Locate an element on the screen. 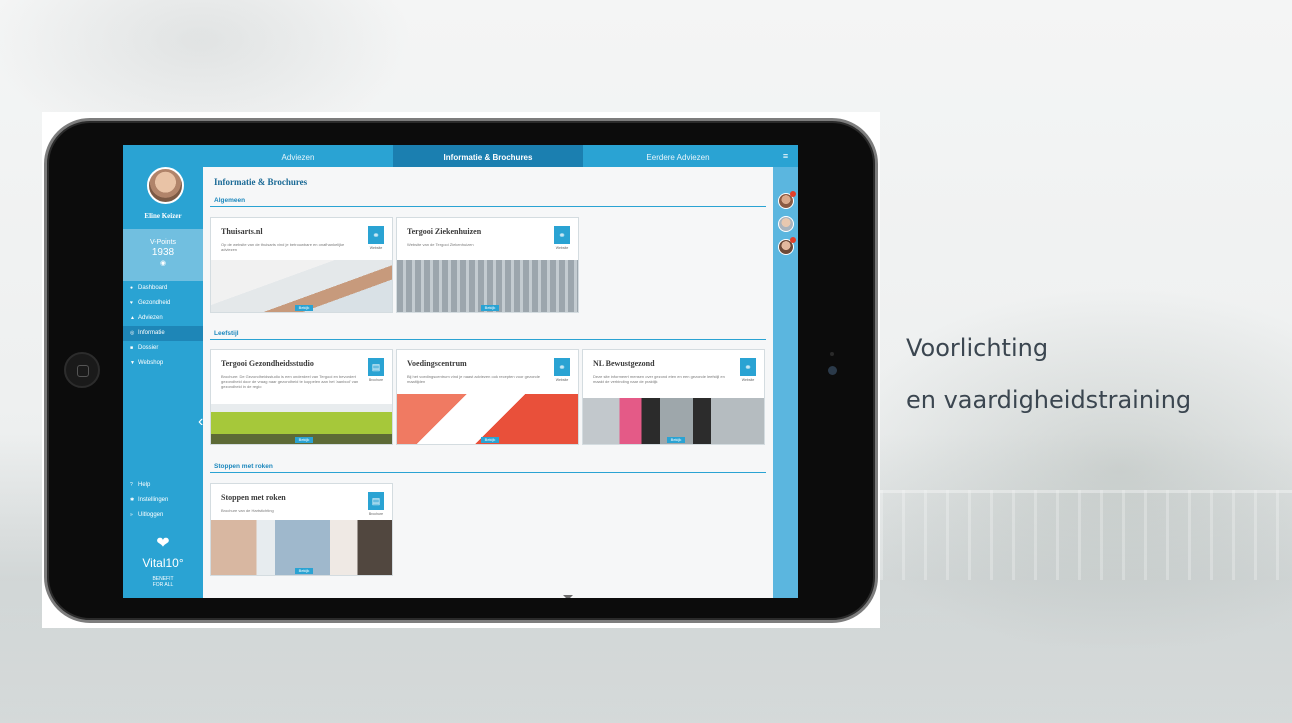 This screenshot has width=1292, height=723. advice-icon: ▲ is located at coordinates (132, 318).